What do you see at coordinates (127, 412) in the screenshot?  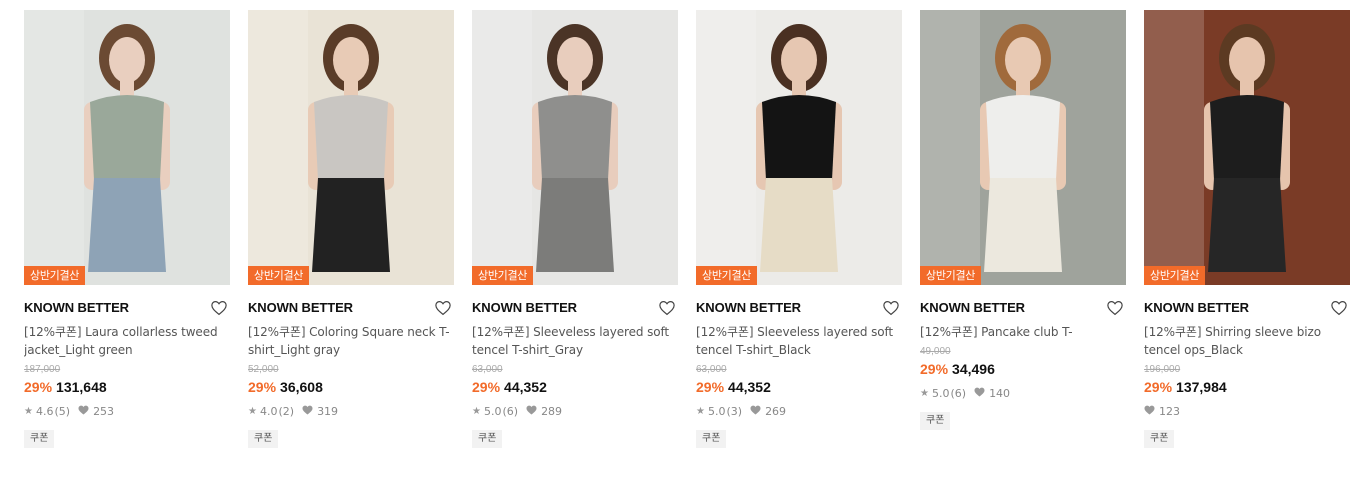 I see `review-meta: ★ 4.6 (5) 253` at bounding box center [127, 412].